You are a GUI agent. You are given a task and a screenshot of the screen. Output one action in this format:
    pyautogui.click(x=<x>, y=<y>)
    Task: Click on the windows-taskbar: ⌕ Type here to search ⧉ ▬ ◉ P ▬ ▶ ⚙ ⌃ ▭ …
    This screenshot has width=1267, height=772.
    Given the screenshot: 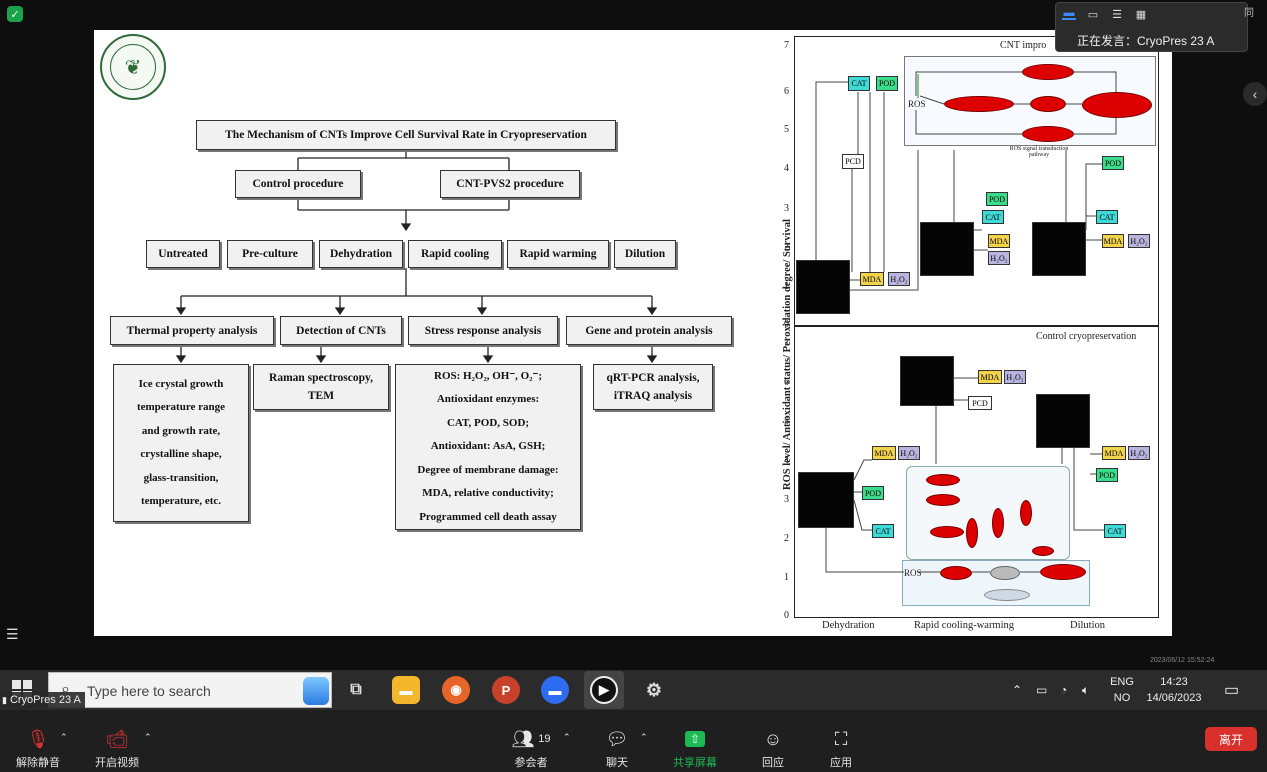 What is the action you would take?
    pyautogui.click(x=633, y=690)
    